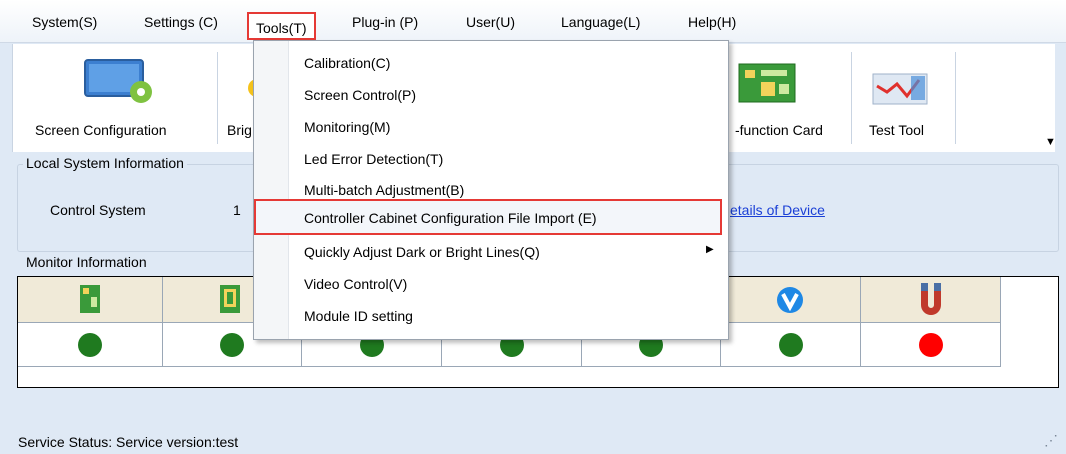 Image resolution: width=1066 pixels, height=454 pixels. What do you see at coordinates (384, 190) in the screenshot?
I see `menu-item-multi-batch-adjustment: Multi-batch Adjustment(B)` at bounding box center [384, 190].